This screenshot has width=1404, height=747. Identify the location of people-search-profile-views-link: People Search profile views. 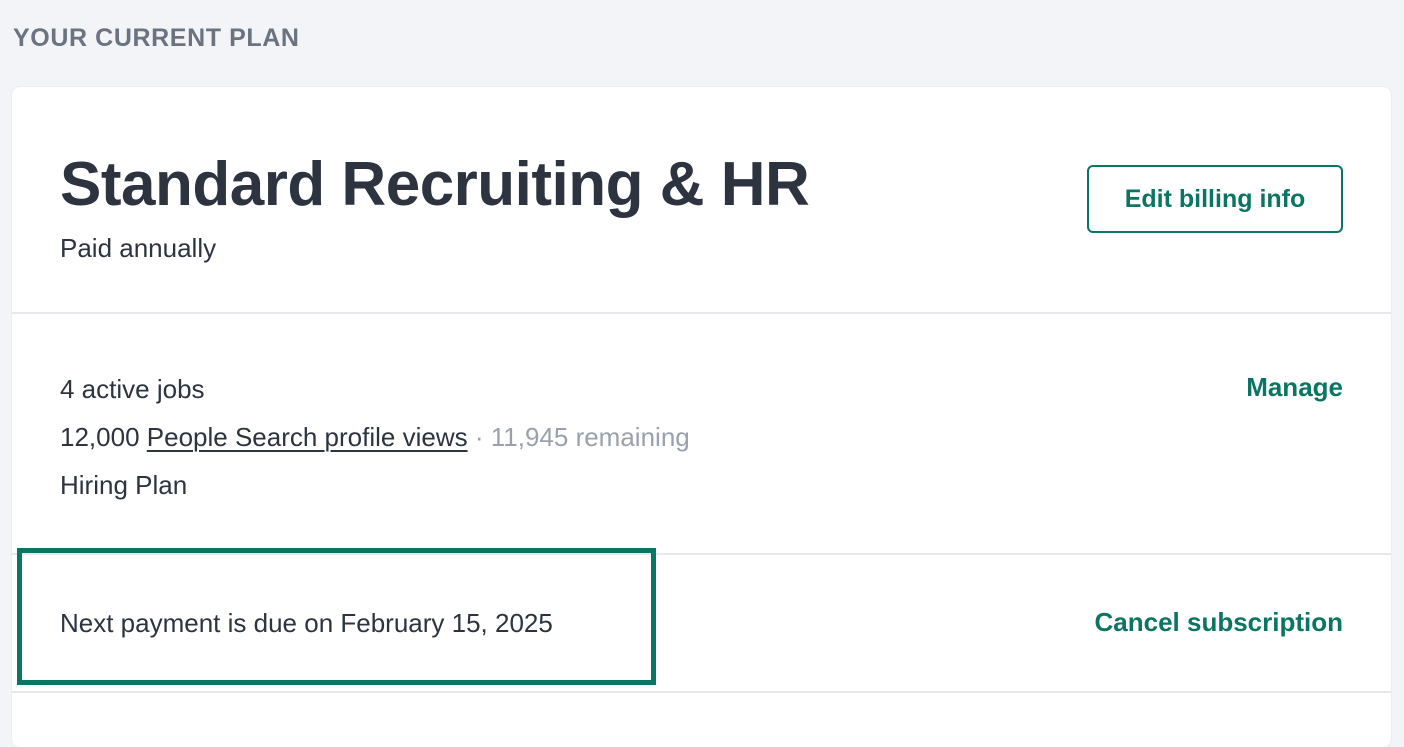
(307, 437).